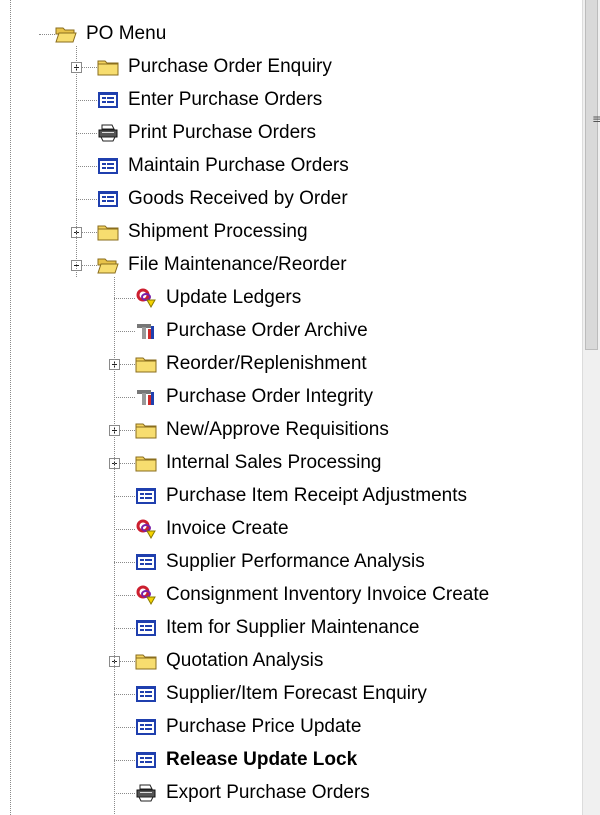 This screenshot has height=815, width=600. I want to click on tree-item-label: Reorder/Replenishment, so click(266, 363).